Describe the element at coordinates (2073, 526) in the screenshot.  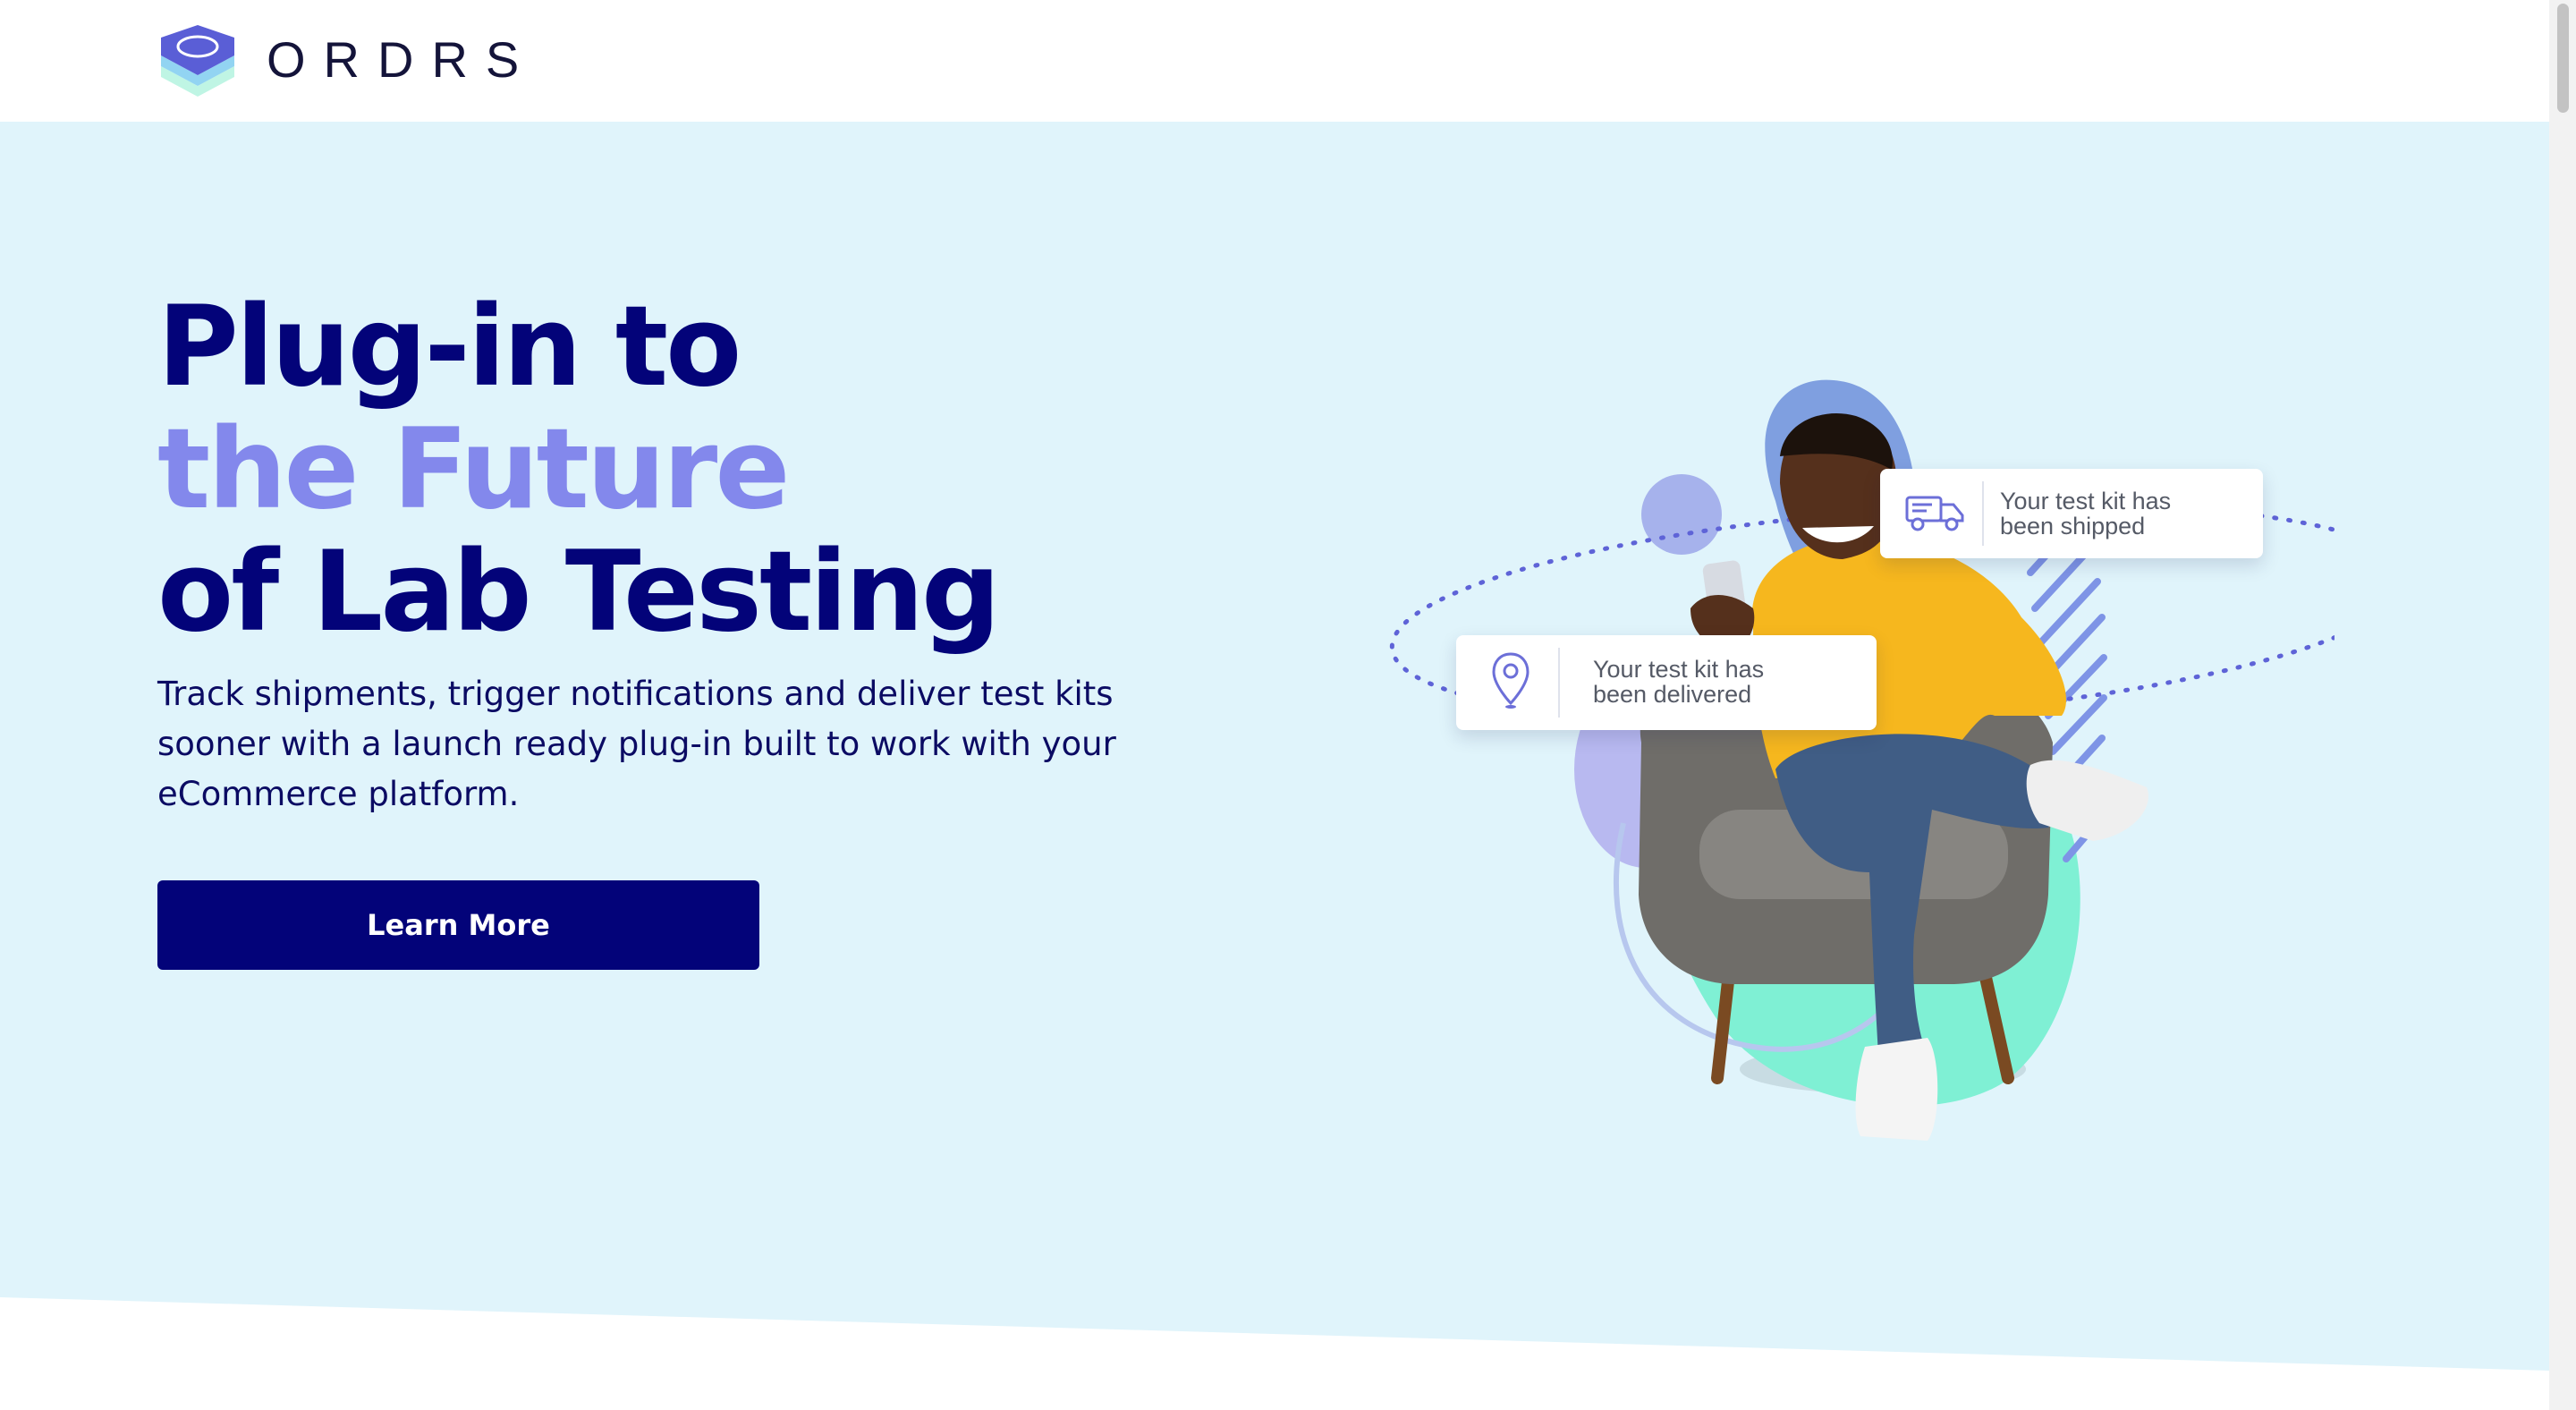
I see `shipped-message-line-2: been shipped` at that location.